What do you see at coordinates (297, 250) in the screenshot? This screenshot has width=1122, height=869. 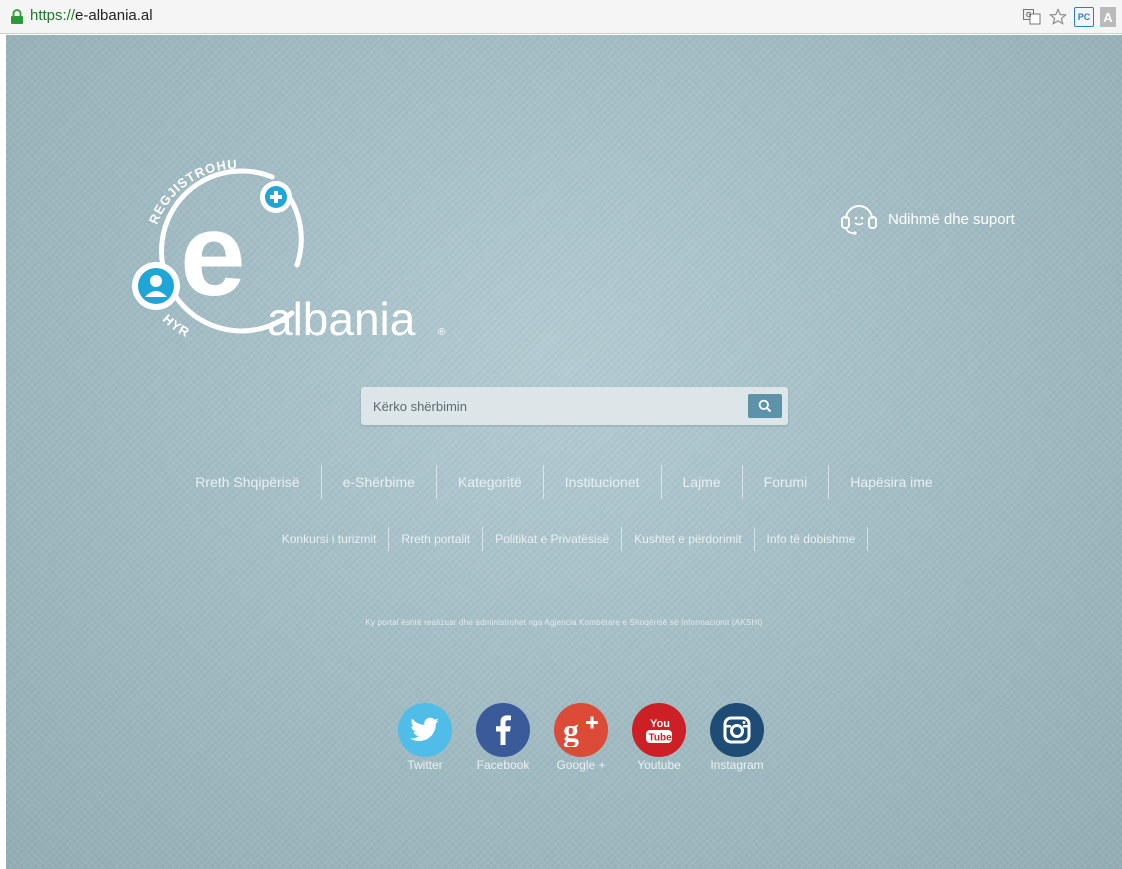 I see `e-albania-logo: REGJISTROHU HYR e albania ®` at bounding box center [297, 250].